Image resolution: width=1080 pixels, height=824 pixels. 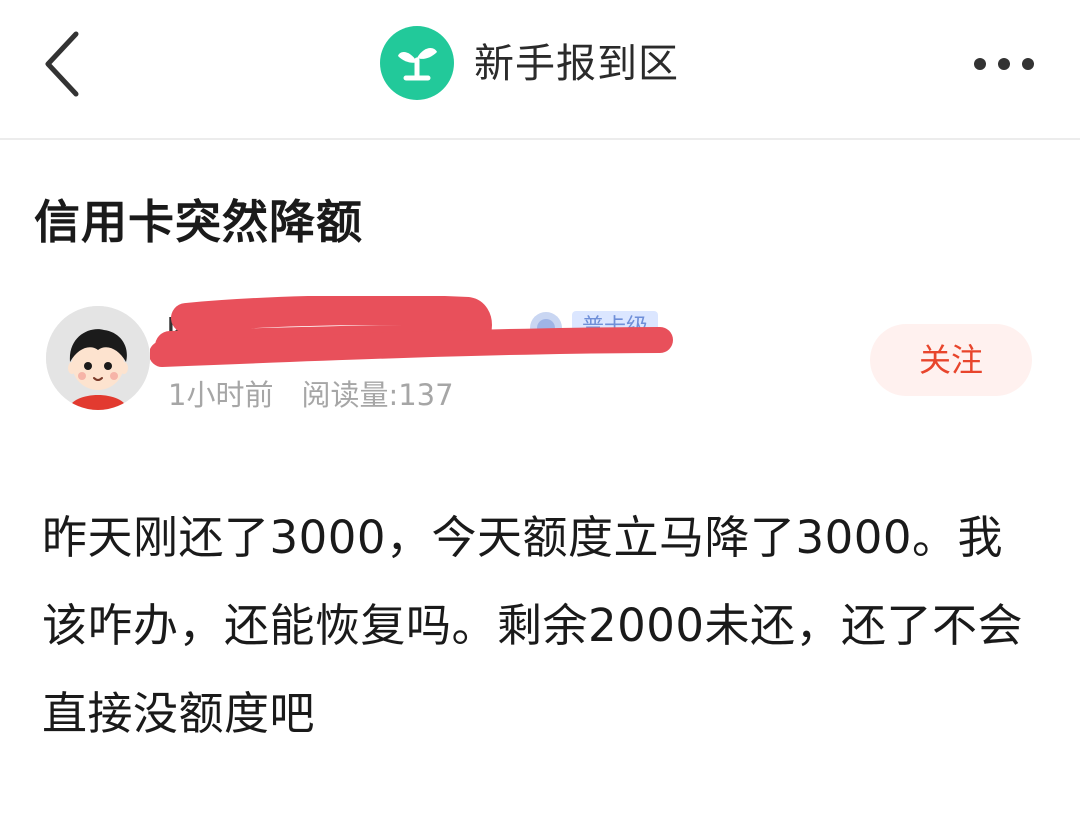 I want to click on post-title: 信用卡突然降额, so click(x=198, y=222).